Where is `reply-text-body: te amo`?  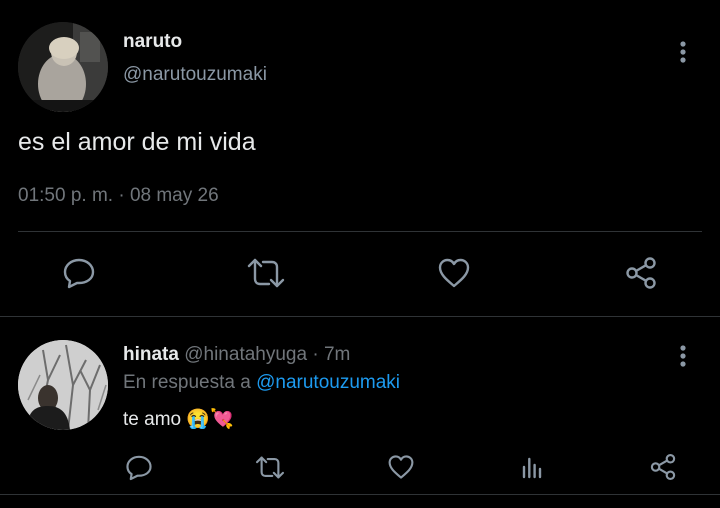 reply-text-body: te amo is located at coordinates (152, 419).